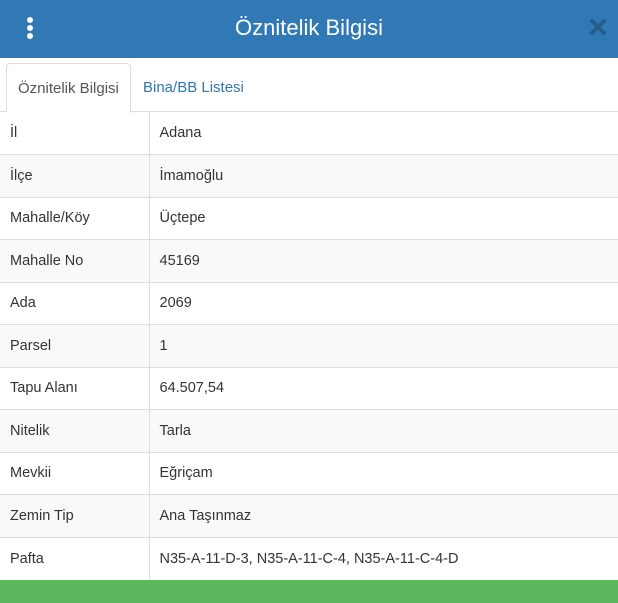  I want to click on dialog-header: Öznitelik Bilgisi, so click(309, 29).